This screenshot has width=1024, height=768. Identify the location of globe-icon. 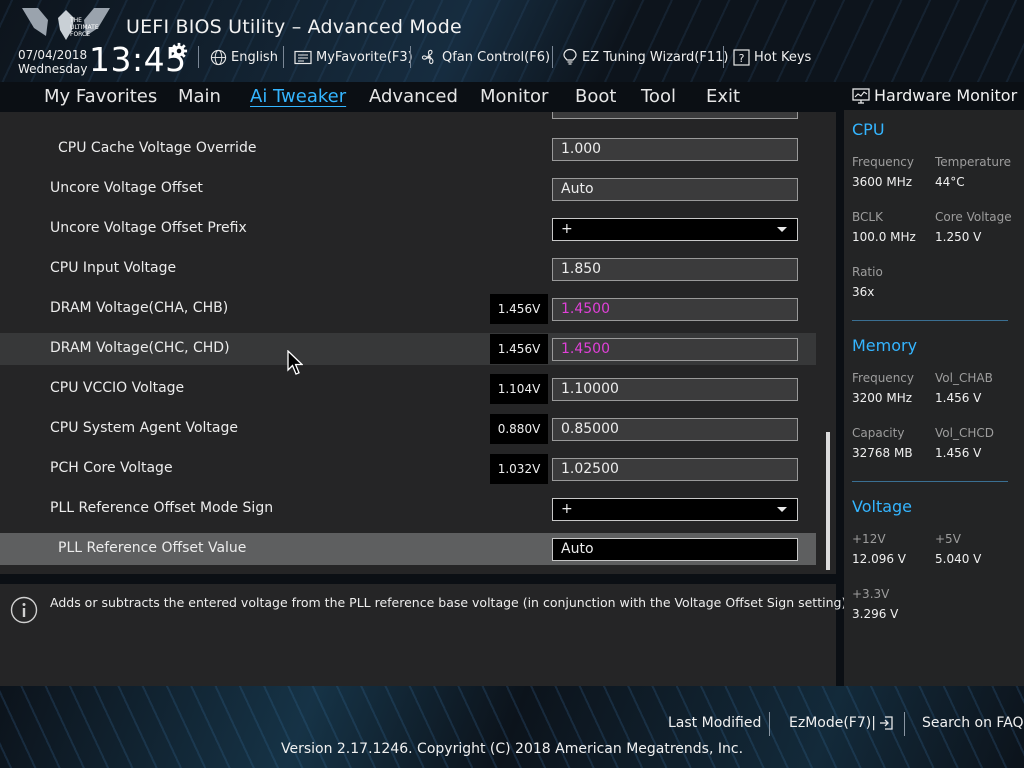
(218, 57).